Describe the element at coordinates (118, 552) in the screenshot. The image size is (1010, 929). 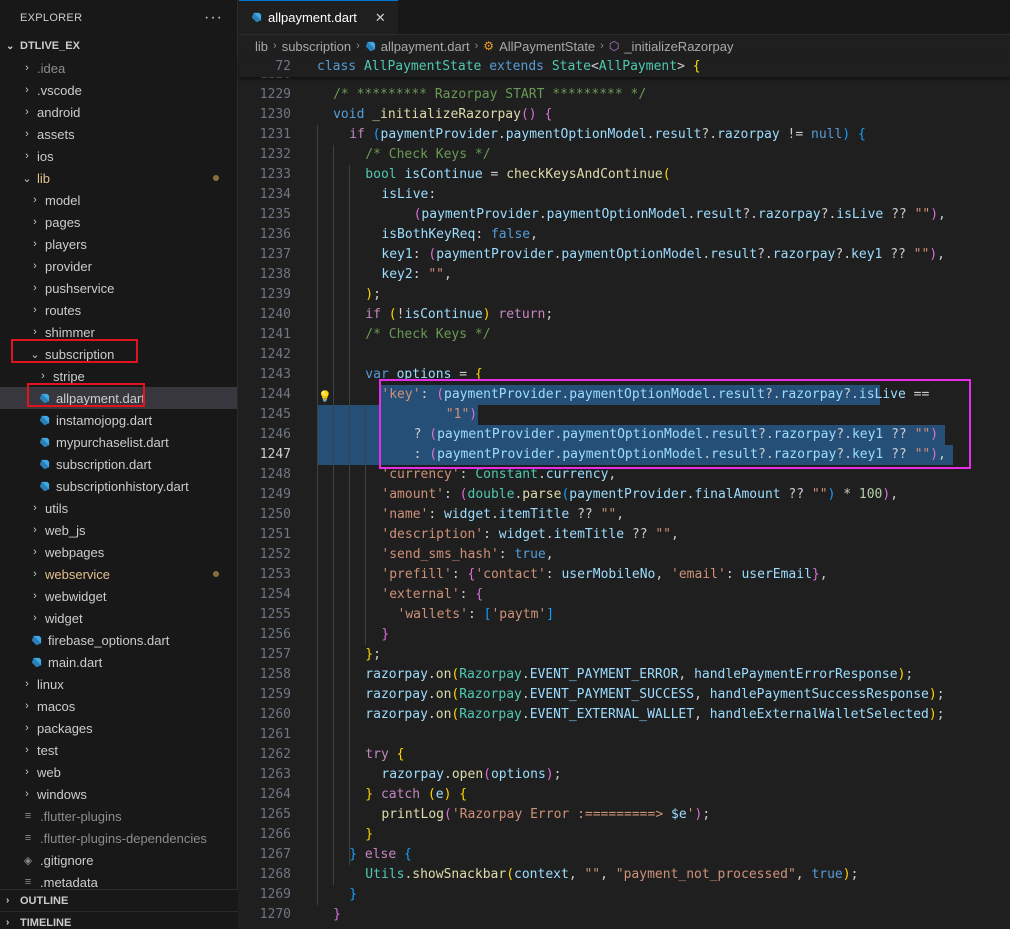
I see `tree-item-webpages: › webpages` at that location.